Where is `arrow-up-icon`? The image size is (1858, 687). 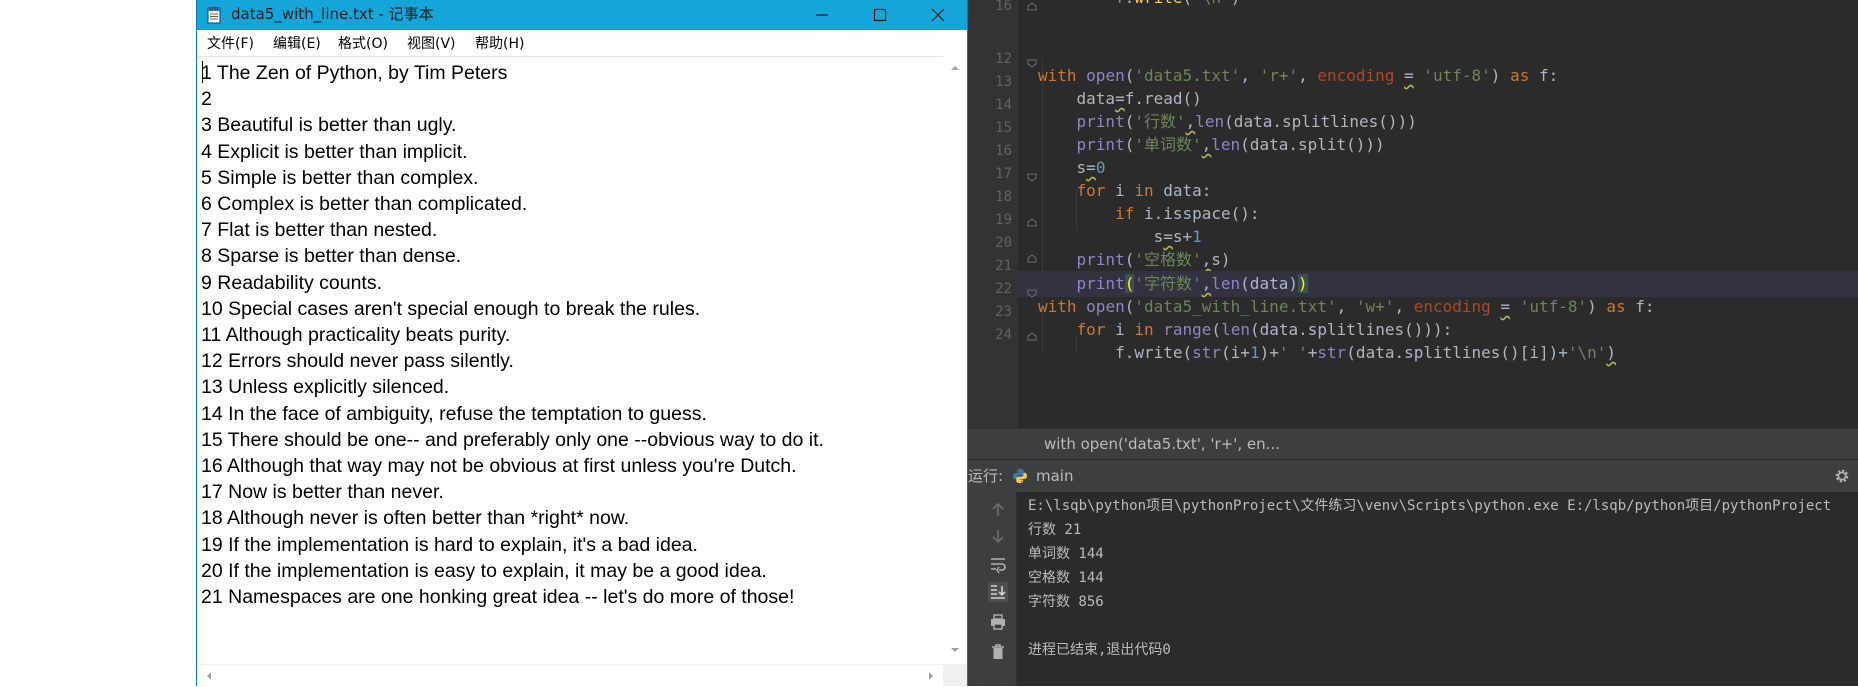
arrow-up-icon is located at coordinates (998, 510).